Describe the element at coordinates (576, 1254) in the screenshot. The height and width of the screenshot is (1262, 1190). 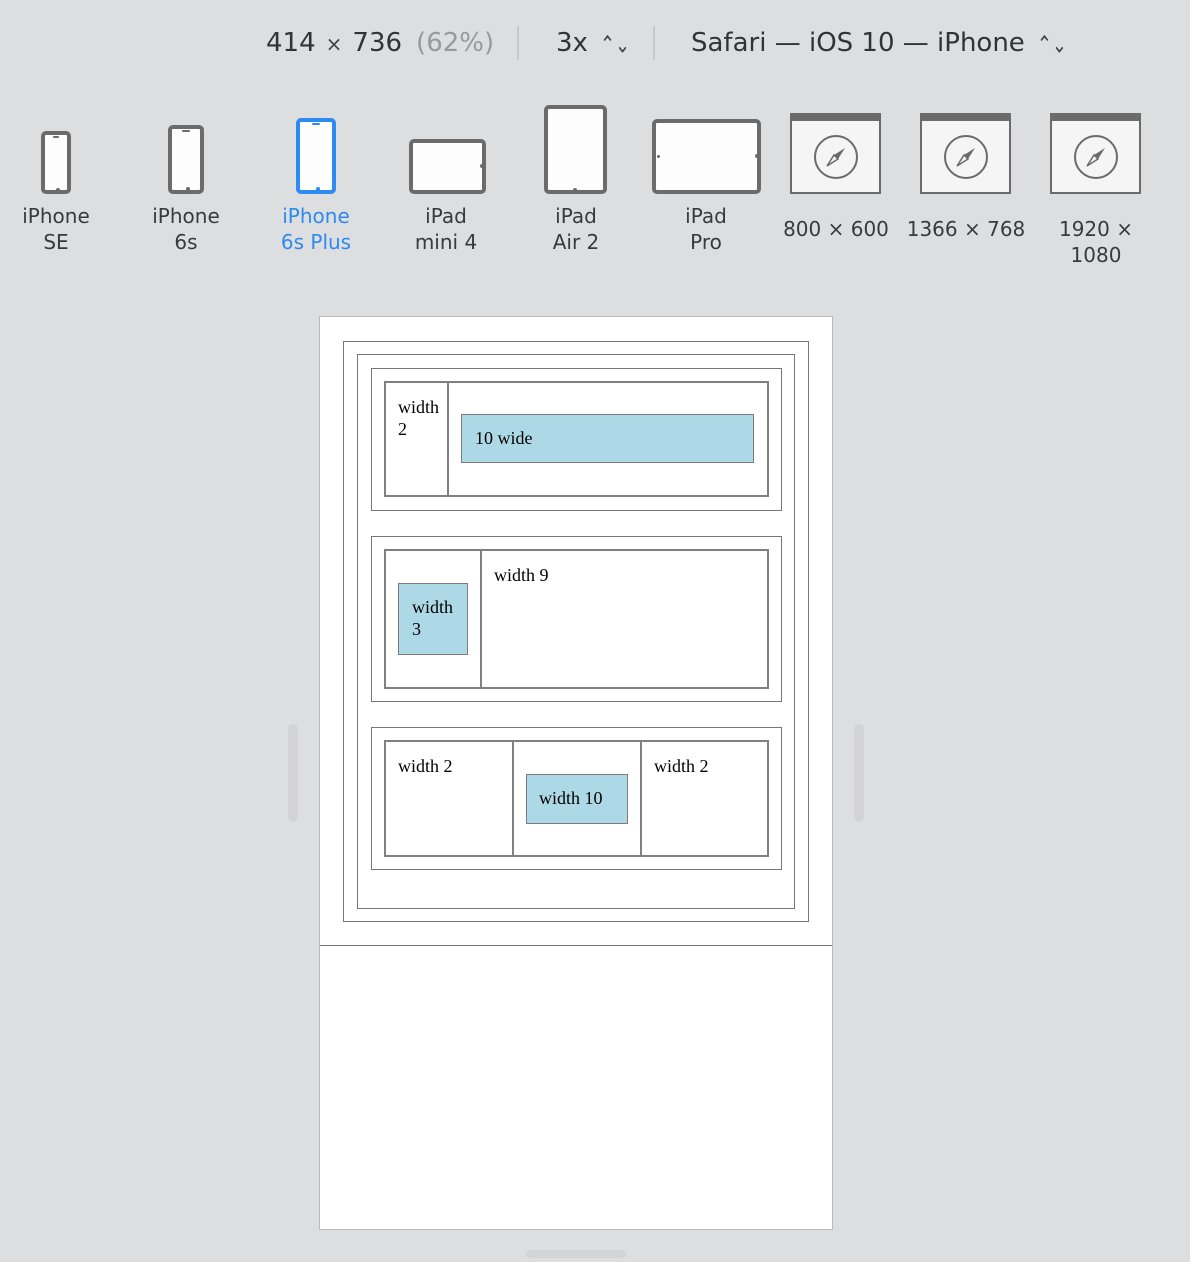
I see `bottom-resize-handle` at that location.